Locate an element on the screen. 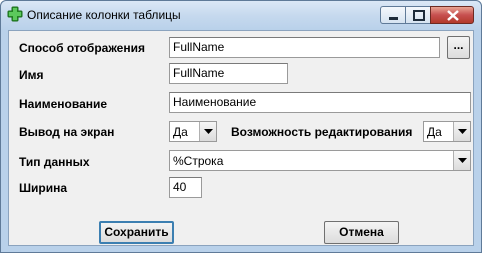 The height and width of the screenshot is (253, 482). title-bar: Описание колонки таблицы is located at coordinates (241, 15).